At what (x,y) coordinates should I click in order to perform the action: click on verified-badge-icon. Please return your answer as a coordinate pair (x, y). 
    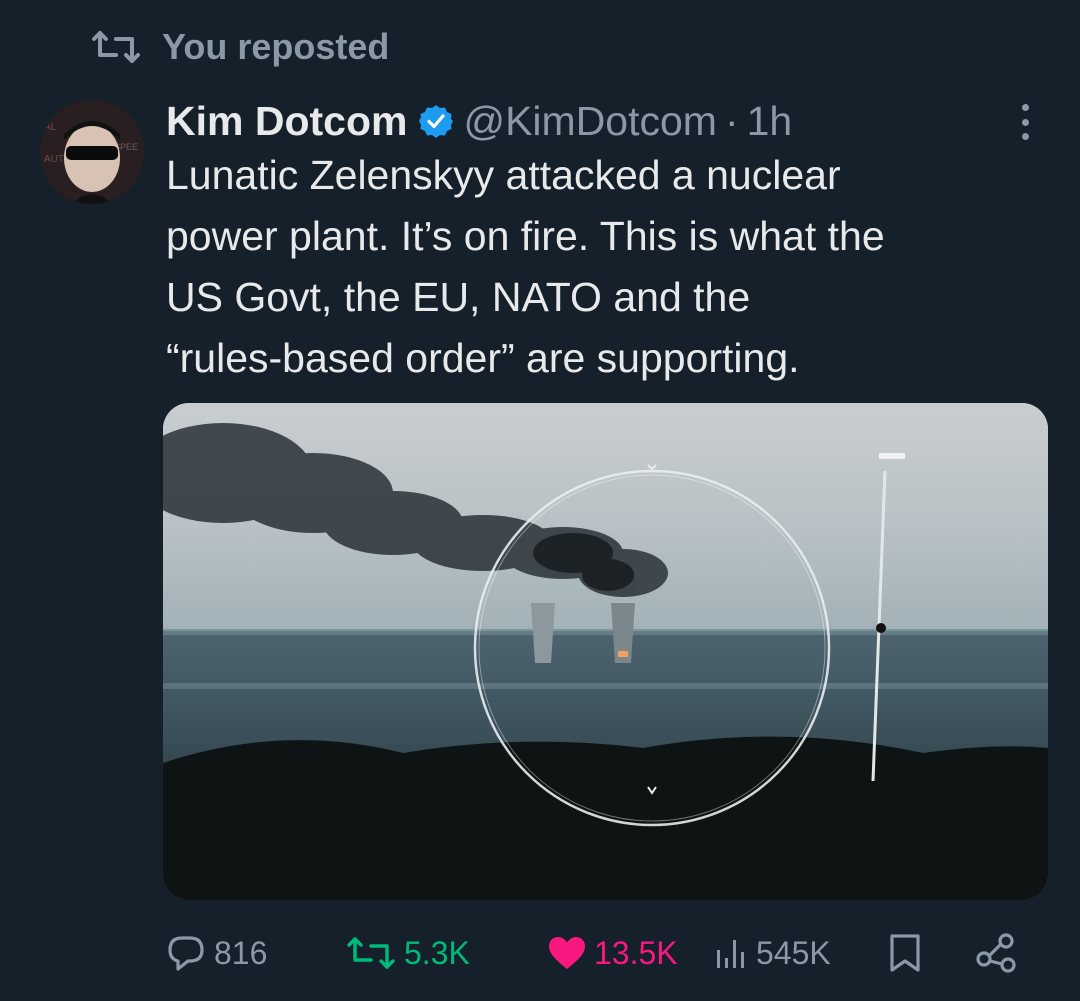
    Looking at the image, I should click on (436, 121).